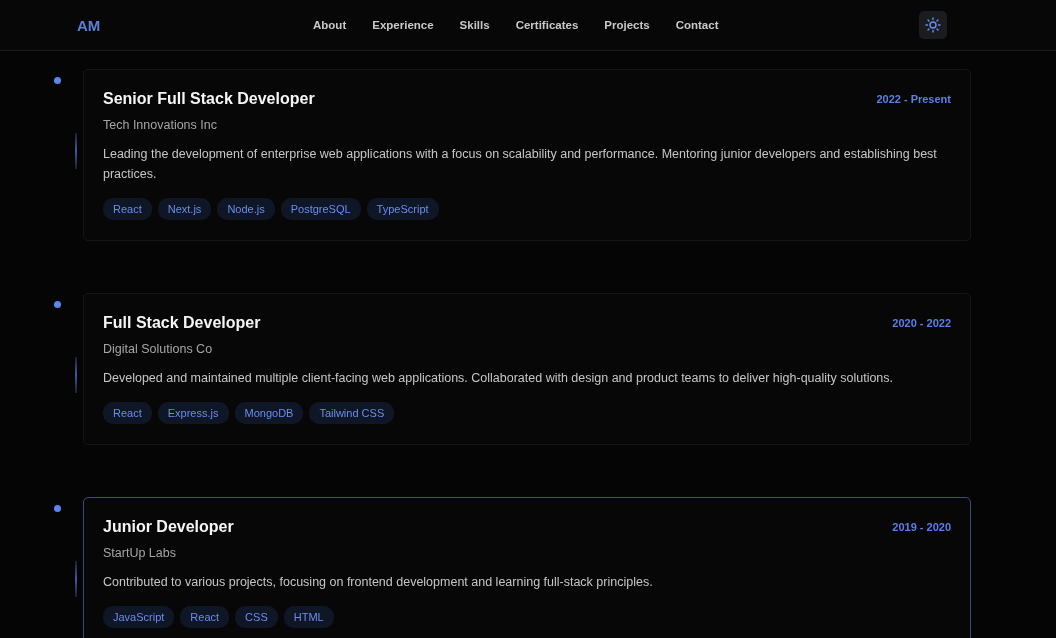 The image size is (1056, 638). I want to click on company-name: StartUp Labs, so click(140, 553).